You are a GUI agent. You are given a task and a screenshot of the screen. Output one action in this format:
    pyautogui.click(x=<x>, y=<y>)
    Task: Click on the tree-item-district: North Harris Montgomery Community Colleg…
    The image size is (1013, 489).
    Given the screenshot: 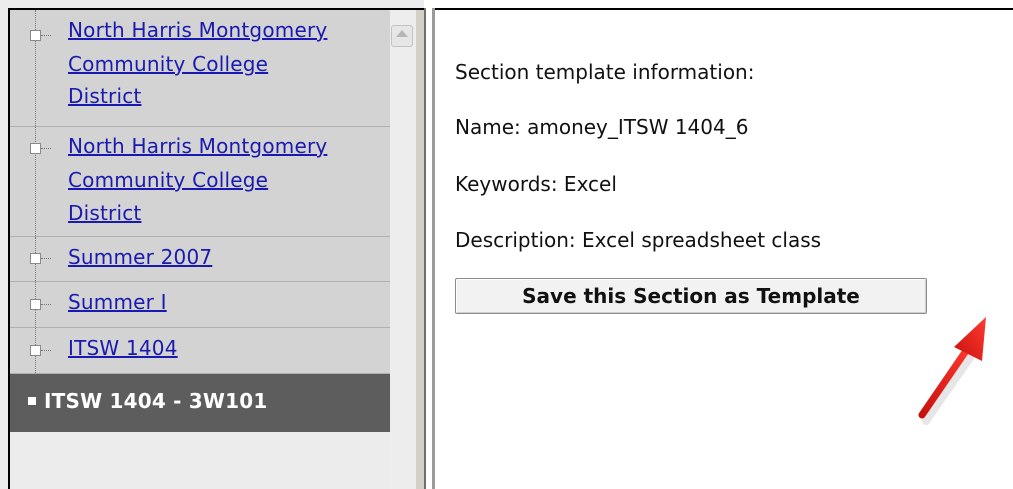 What is the action you would take?
    pyautogui.click(x=200, y=182)
    